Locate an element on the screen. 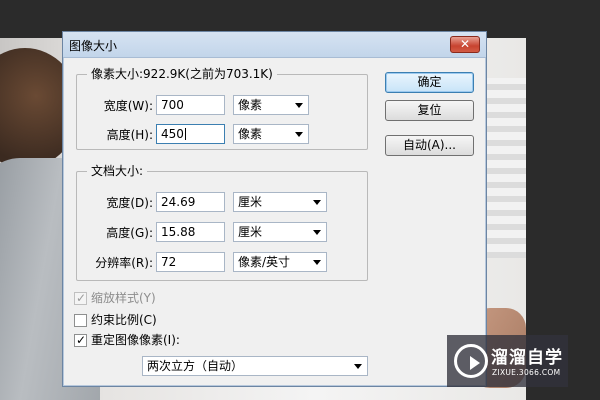  constrain-proportions-option: 约束比例(C) is located at coordinates (134, 321).